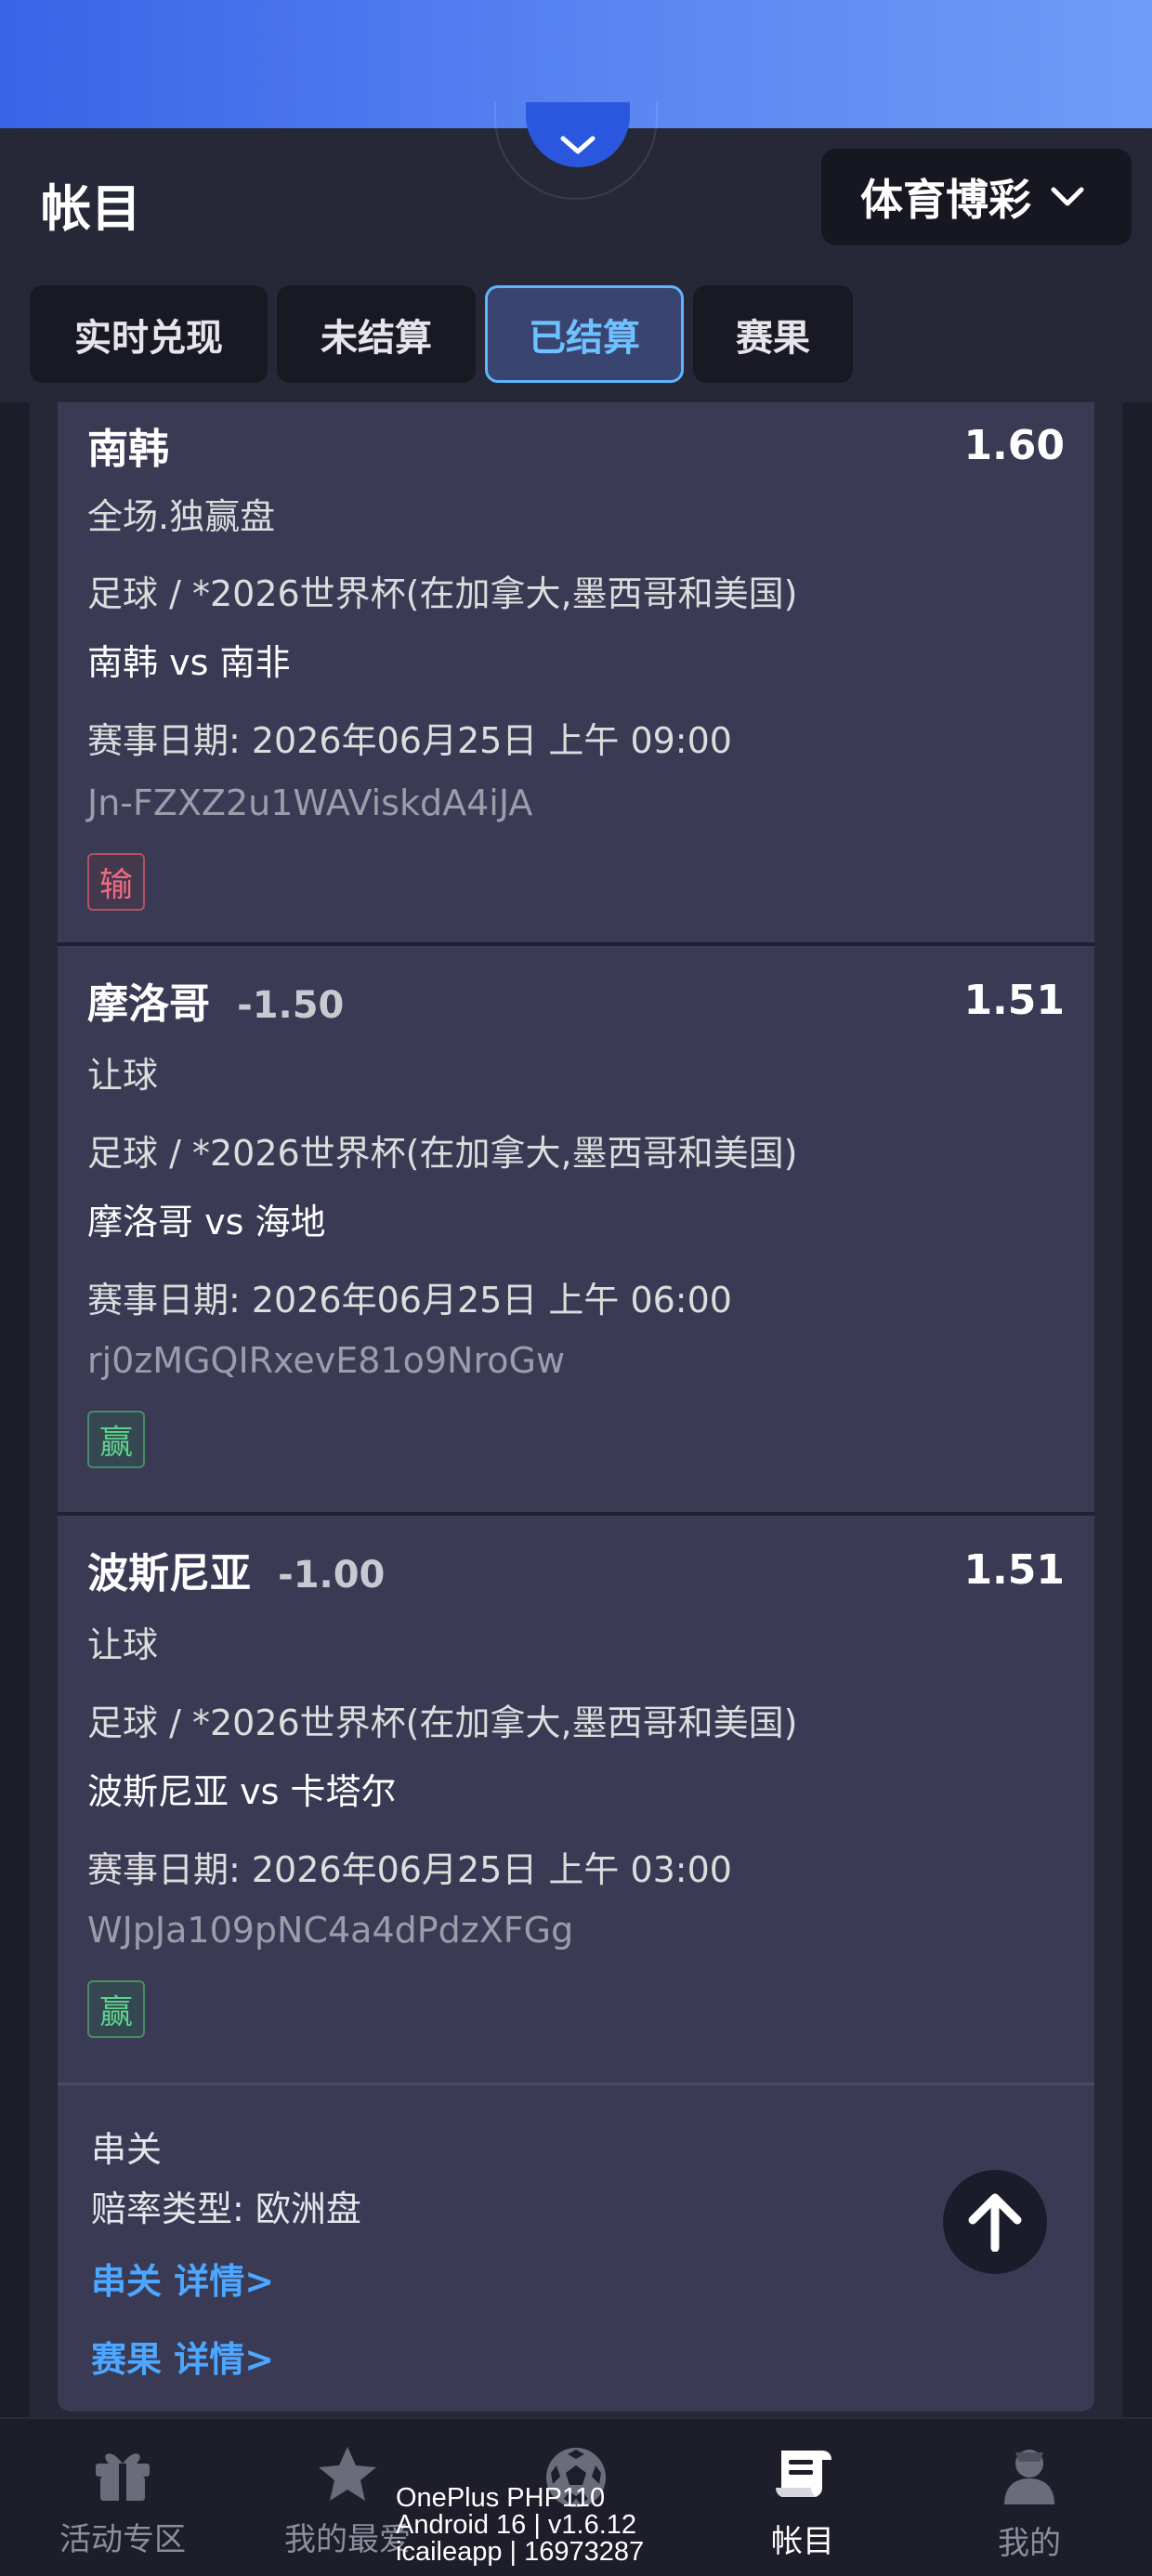 The width and height of the screenshot is (1152, 2576). I want to click on bet-id: WJpJa109pNC4a4dPdzXFGg, so click(330, 1930).